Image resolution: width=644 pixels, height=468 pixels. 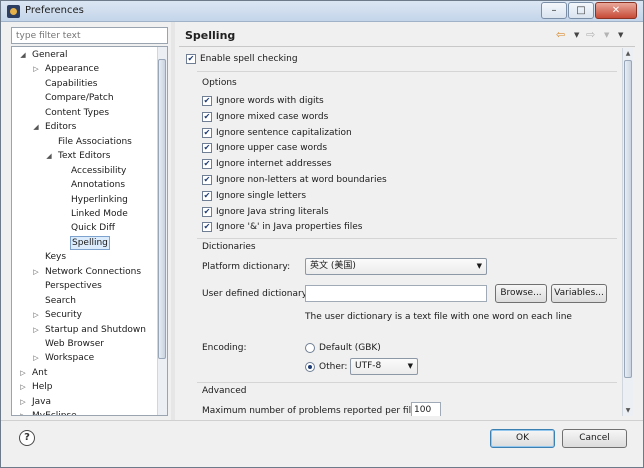 I want to click on back-history-chevron-icon: ▼, so click(x=576, y=35).